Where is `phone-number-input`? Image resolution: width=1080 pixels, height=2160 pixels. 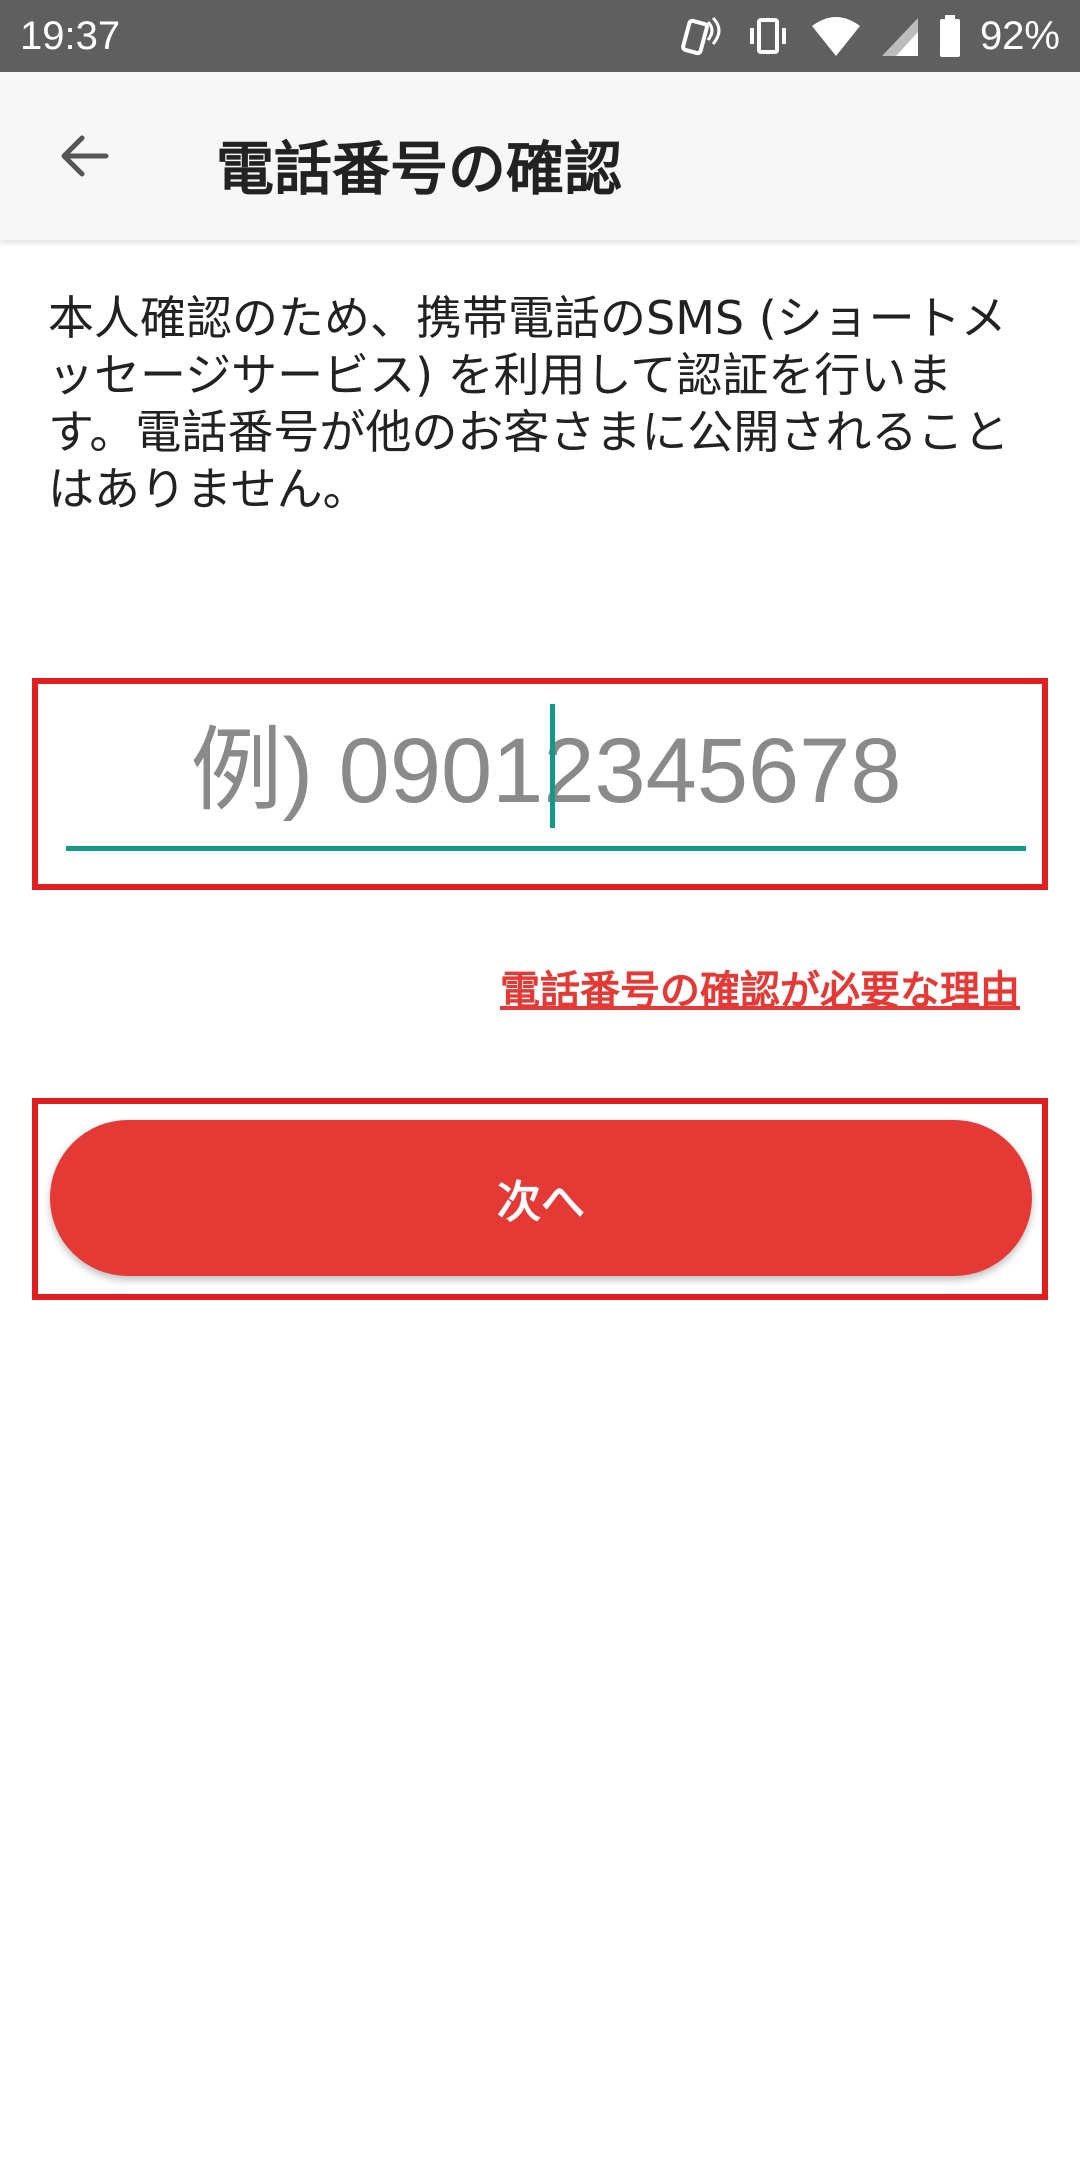 phone-number-input is located at coordinates (546, 771).